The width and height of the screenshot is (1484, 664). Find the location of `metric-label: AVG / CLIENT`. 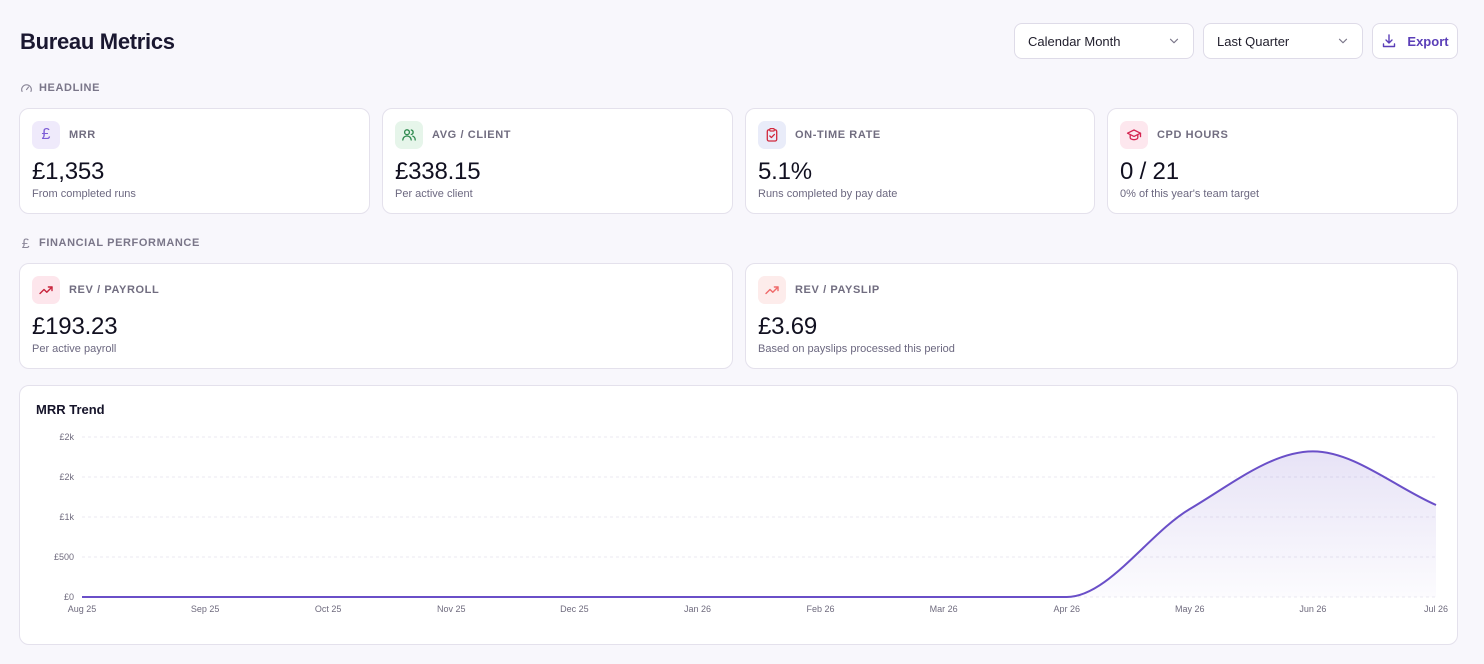

metric-label: AVG / CLIENT is located at coordinates (472, 135).